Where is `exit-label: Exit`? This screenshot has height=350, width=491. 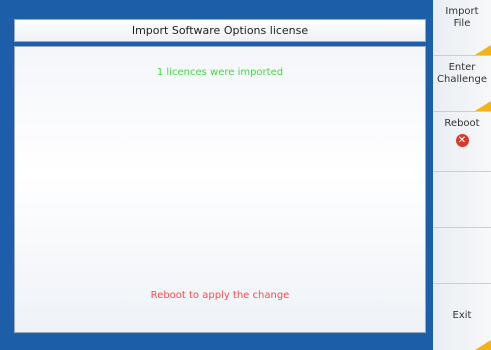
exit-label: Exit is located at coordinates (462, 315).